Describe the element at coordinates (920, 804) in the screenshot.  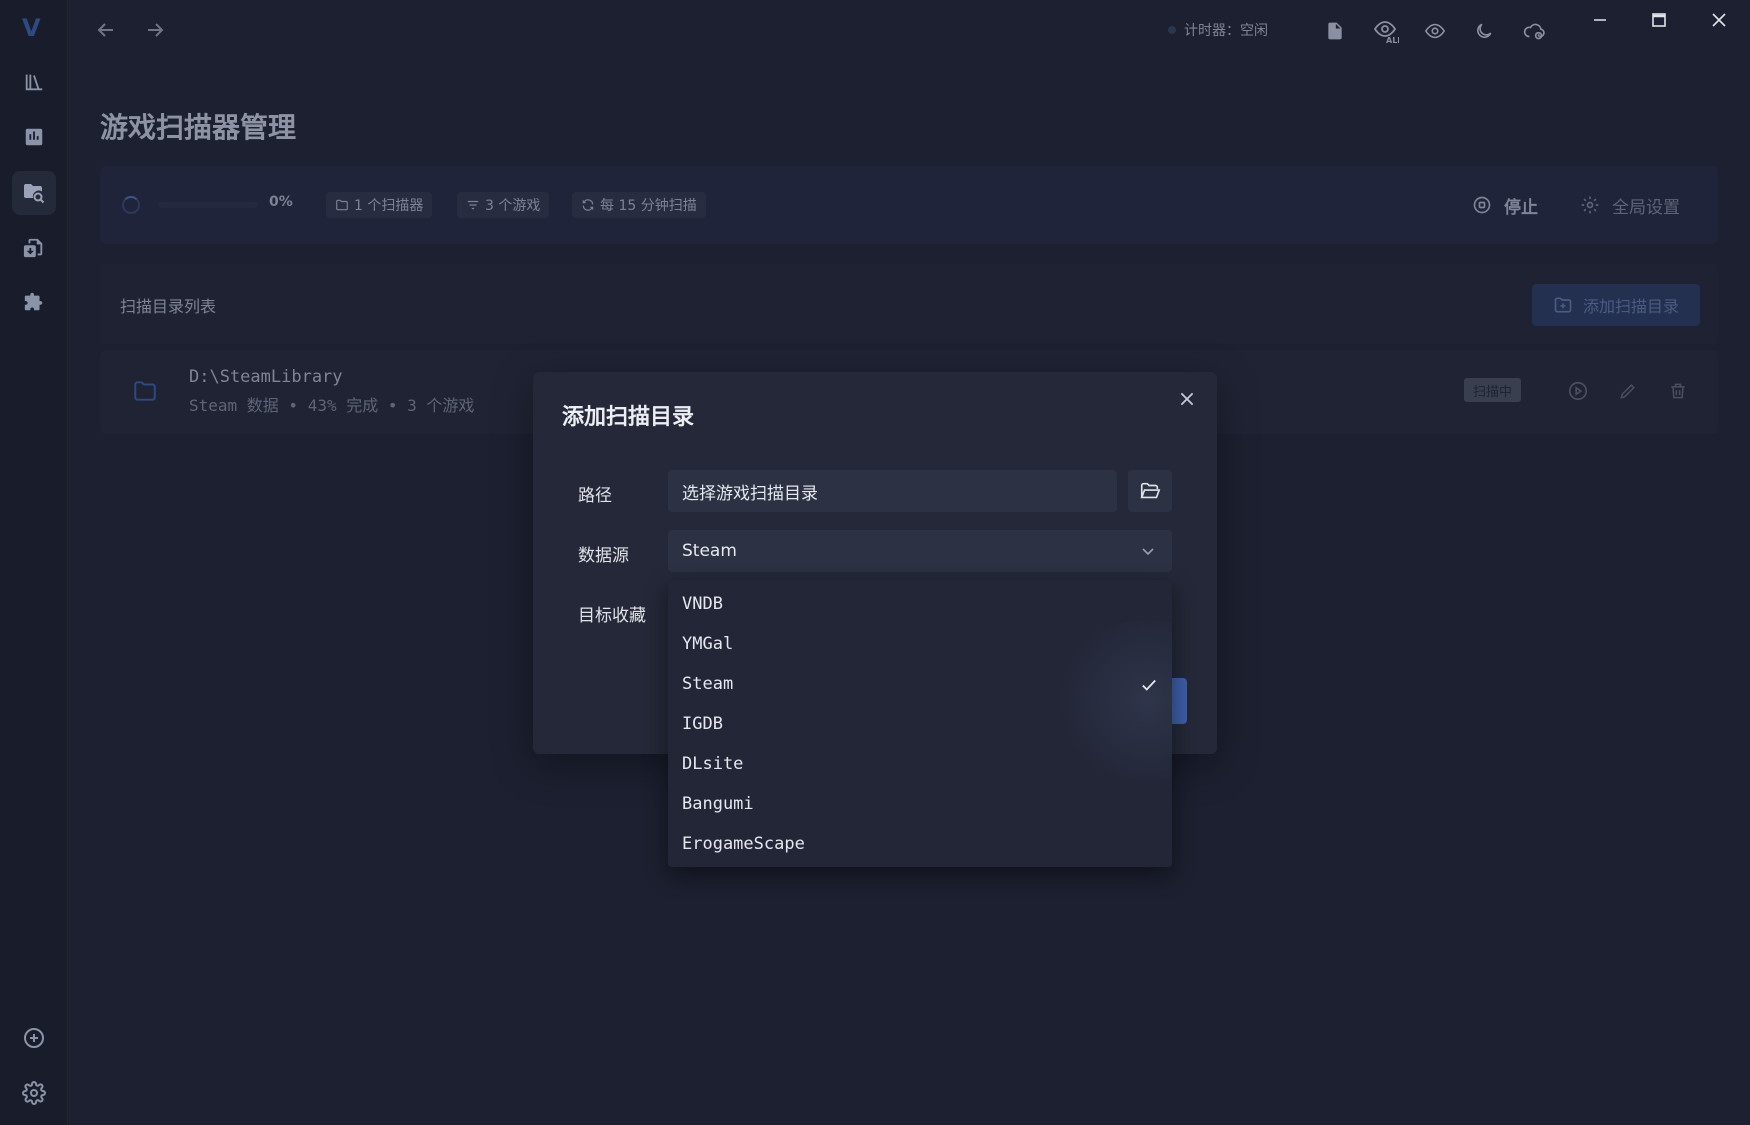
I see `source-option-bangumi: Bangumi` at that location.